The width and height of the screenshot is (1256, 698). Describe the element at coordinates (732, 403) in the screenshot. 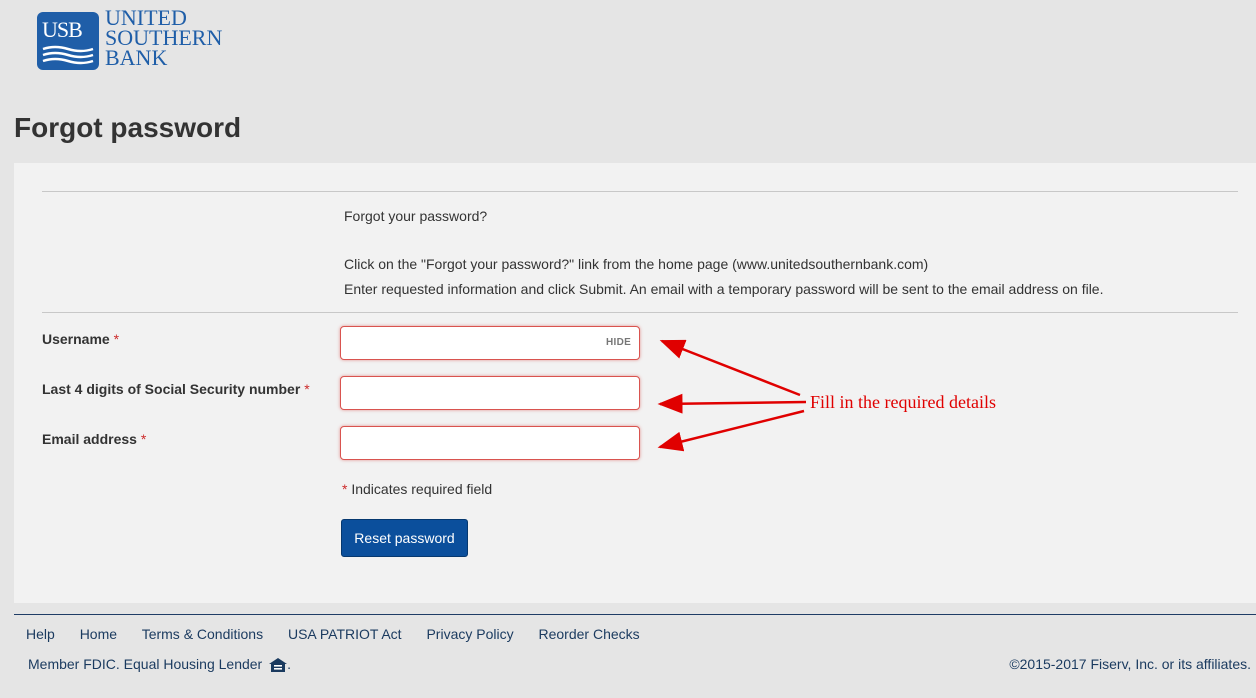

I see `arrow-to-ssn` at that location.